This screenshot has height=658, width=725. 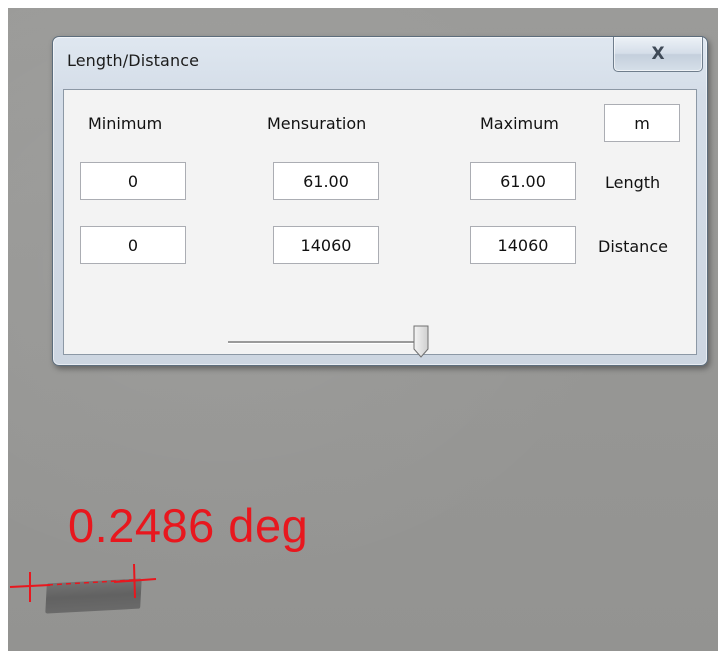 What do you see at coordinates (133, 245) in the screenshot?
I see `distance-minimum-field: 0` at bounding box center [133, 245].